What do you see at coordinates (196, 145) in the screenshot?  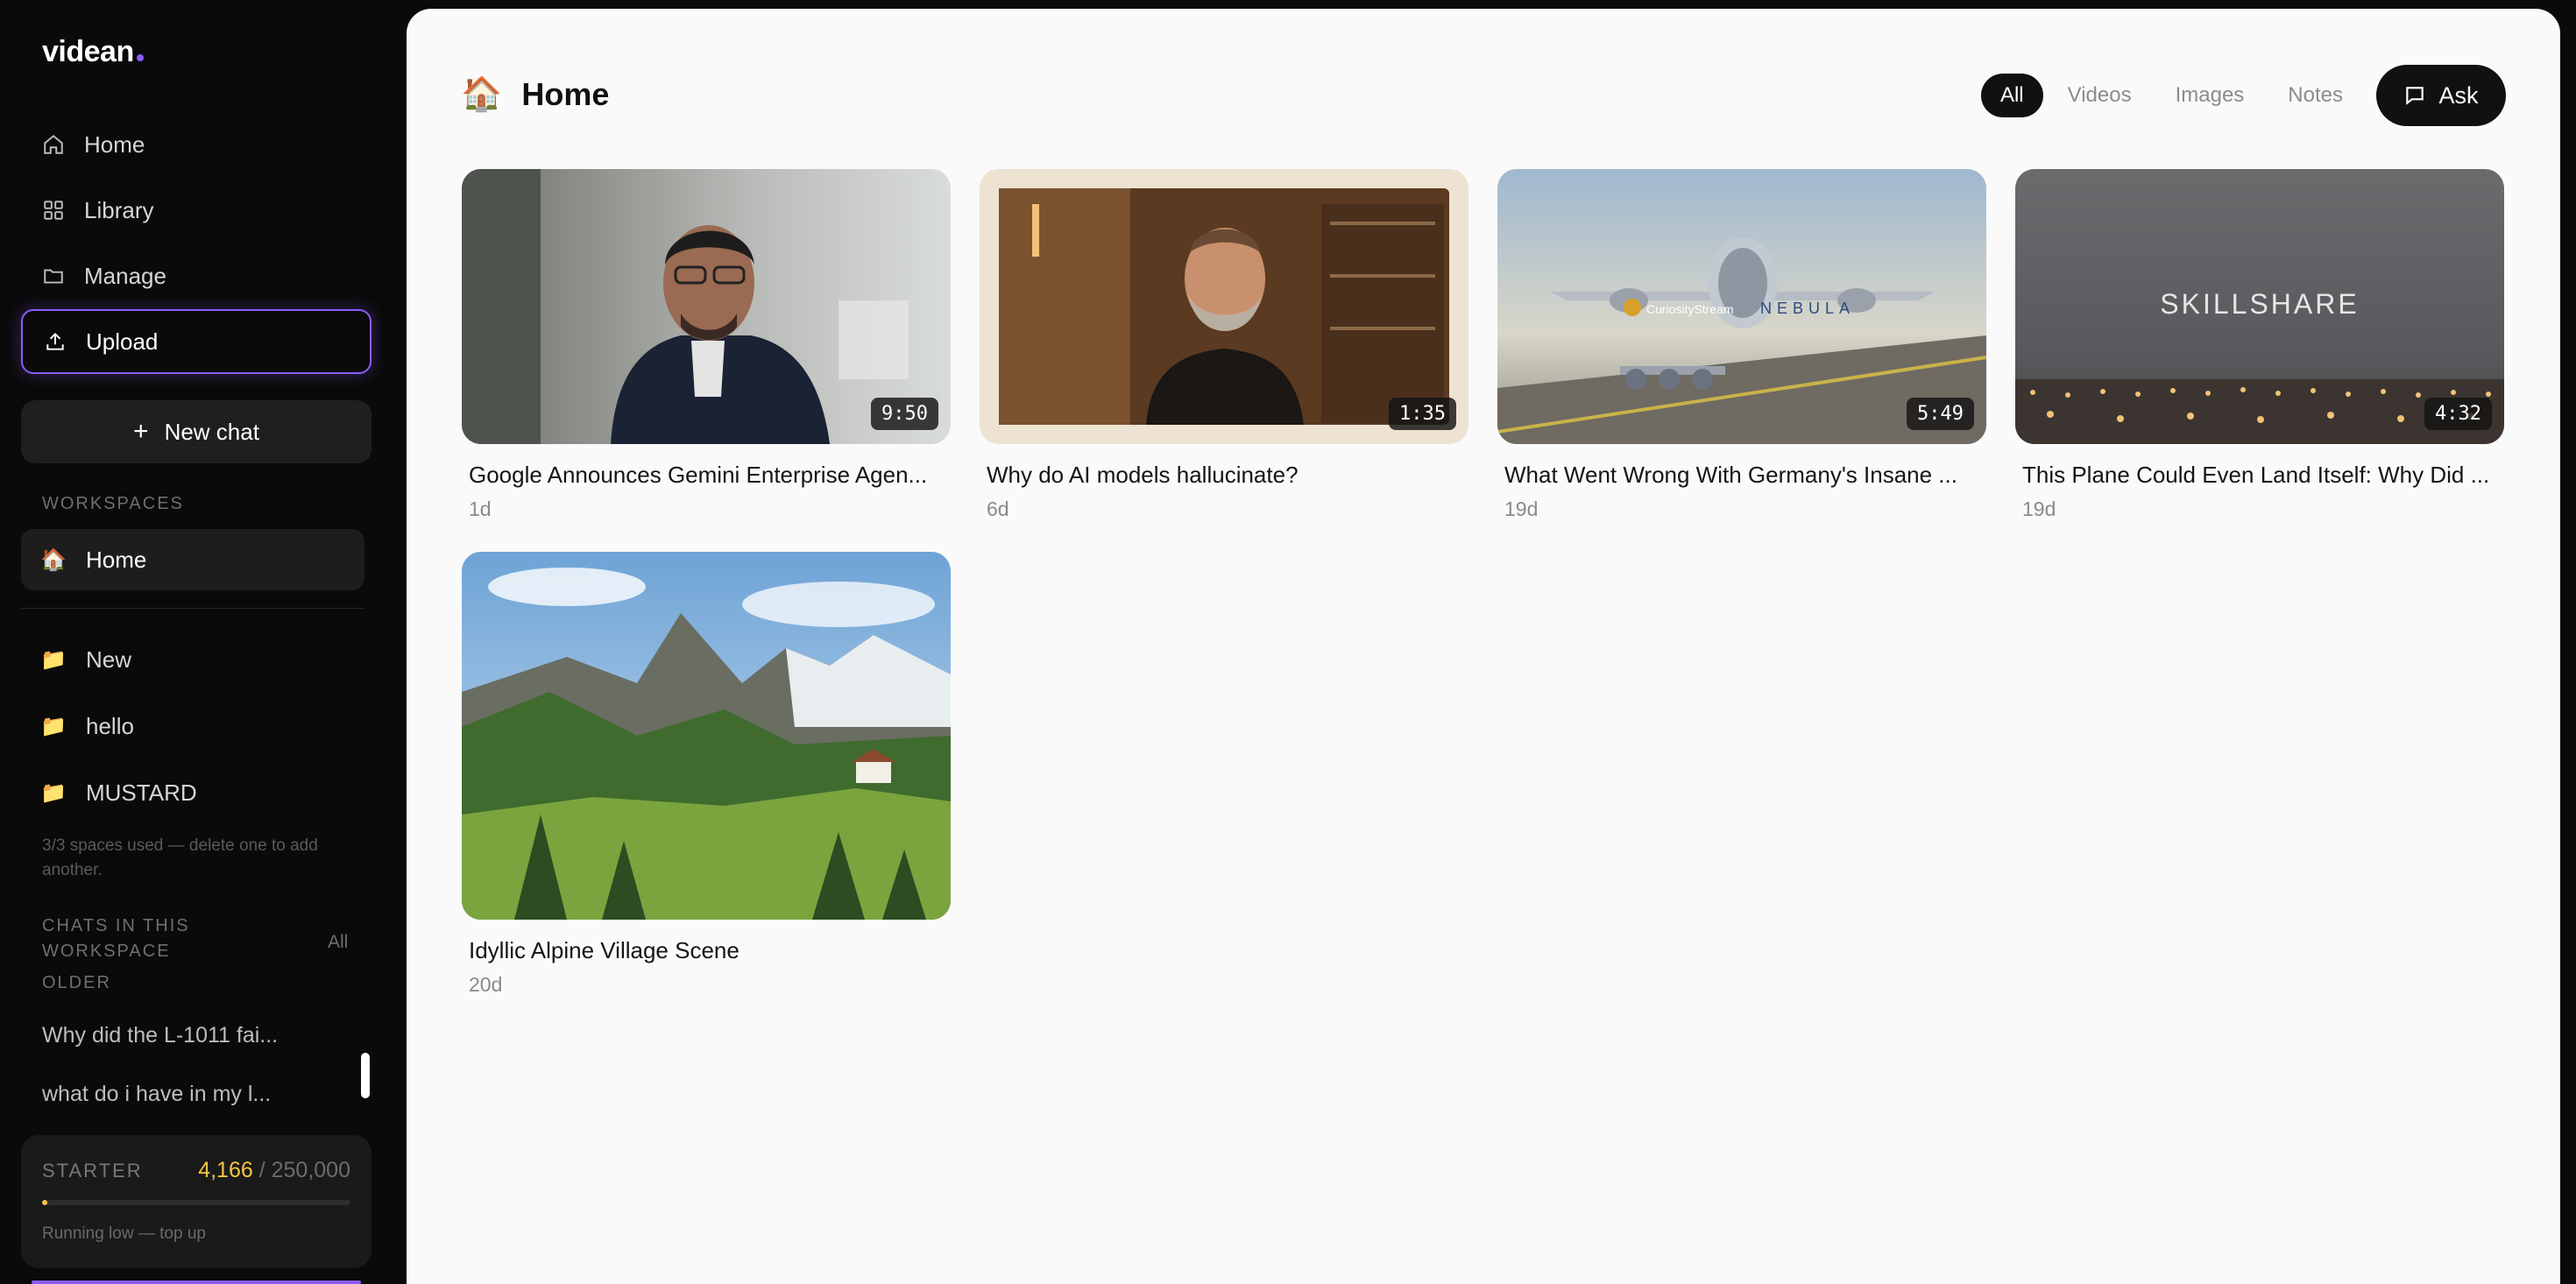 I see `nav-home: Home` at bounding box center [196, 145].